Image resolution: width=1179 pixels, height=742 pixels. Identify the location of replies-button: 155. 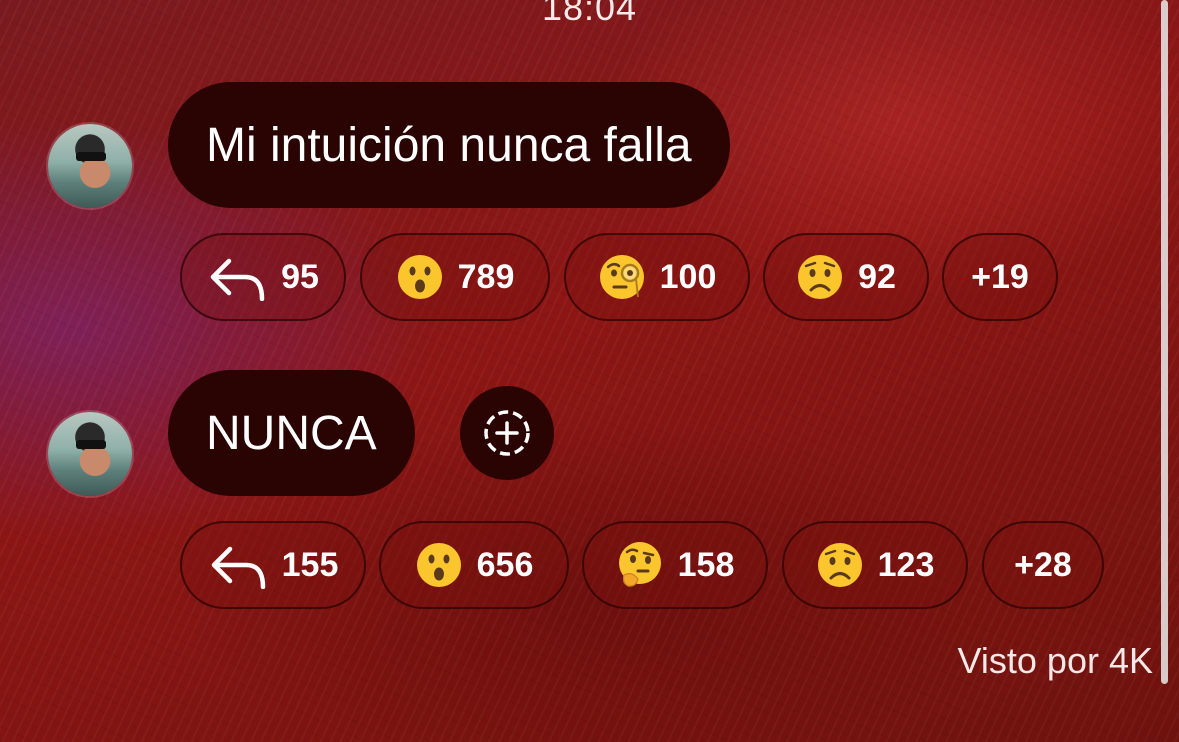
(273, 565).